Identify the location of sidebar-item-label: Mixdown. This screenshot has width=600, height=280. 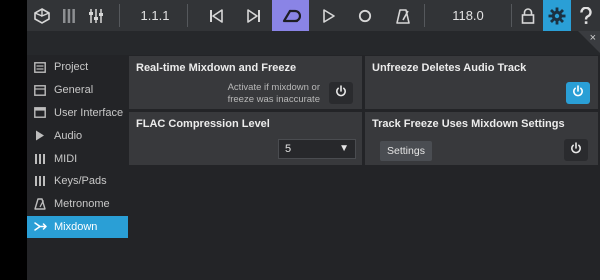
(76, 226).